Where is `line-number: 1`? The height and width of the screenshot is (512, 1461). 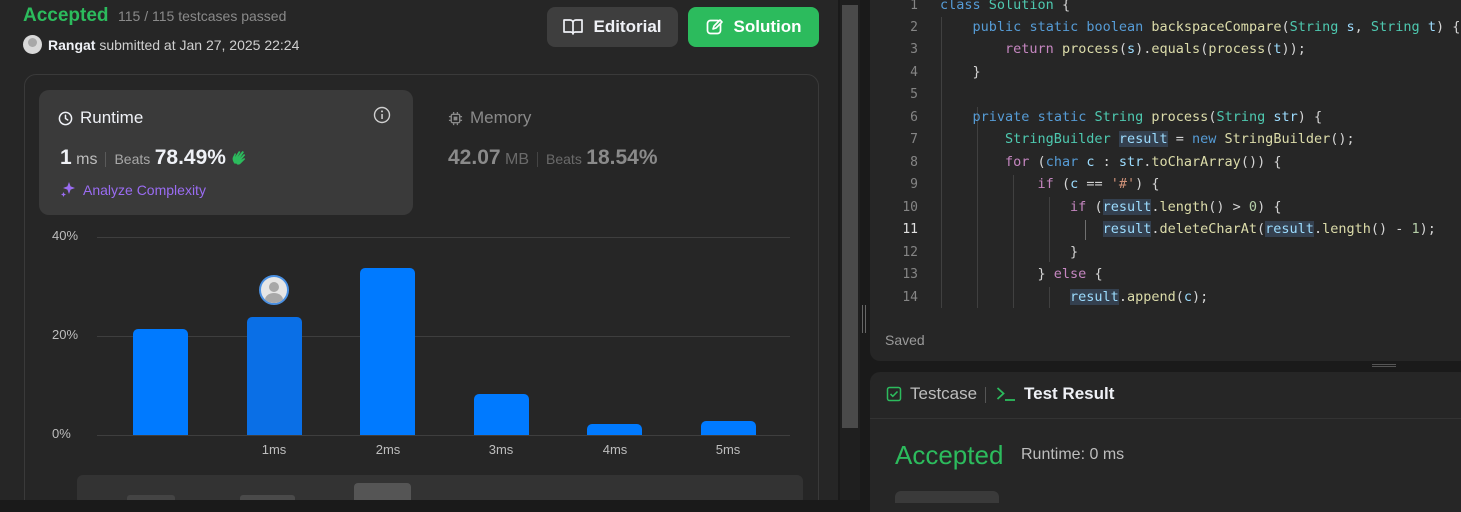 line-number: 1 is located at coordinates (914, 6).